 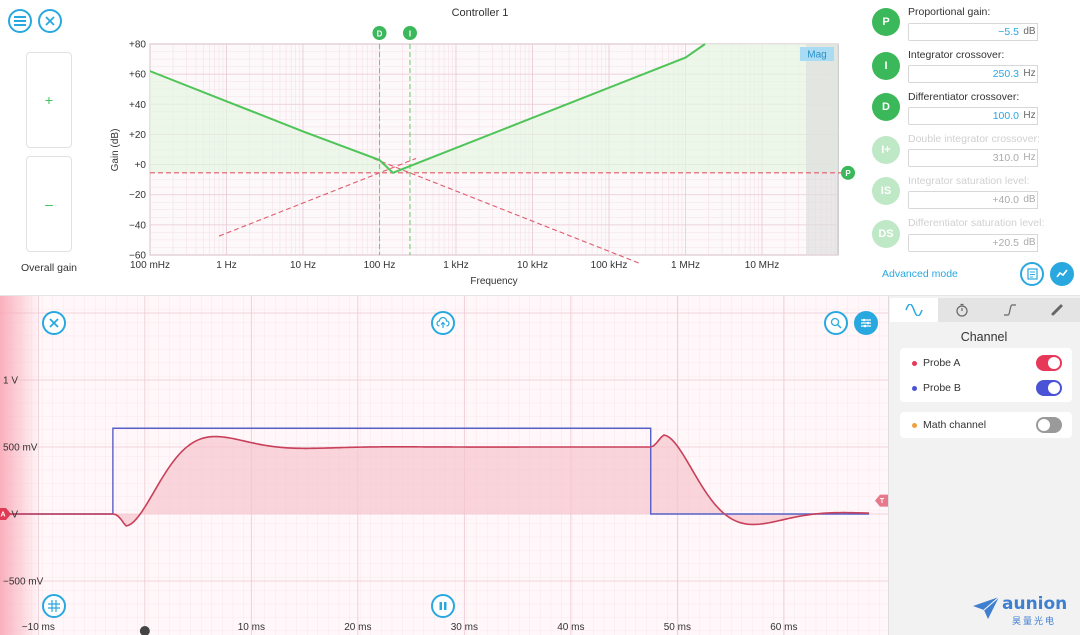 What do you see at coordinates (914, 425) in the screenshot?
I see `math-channel-color-dot` at bounding box center [914, 425].